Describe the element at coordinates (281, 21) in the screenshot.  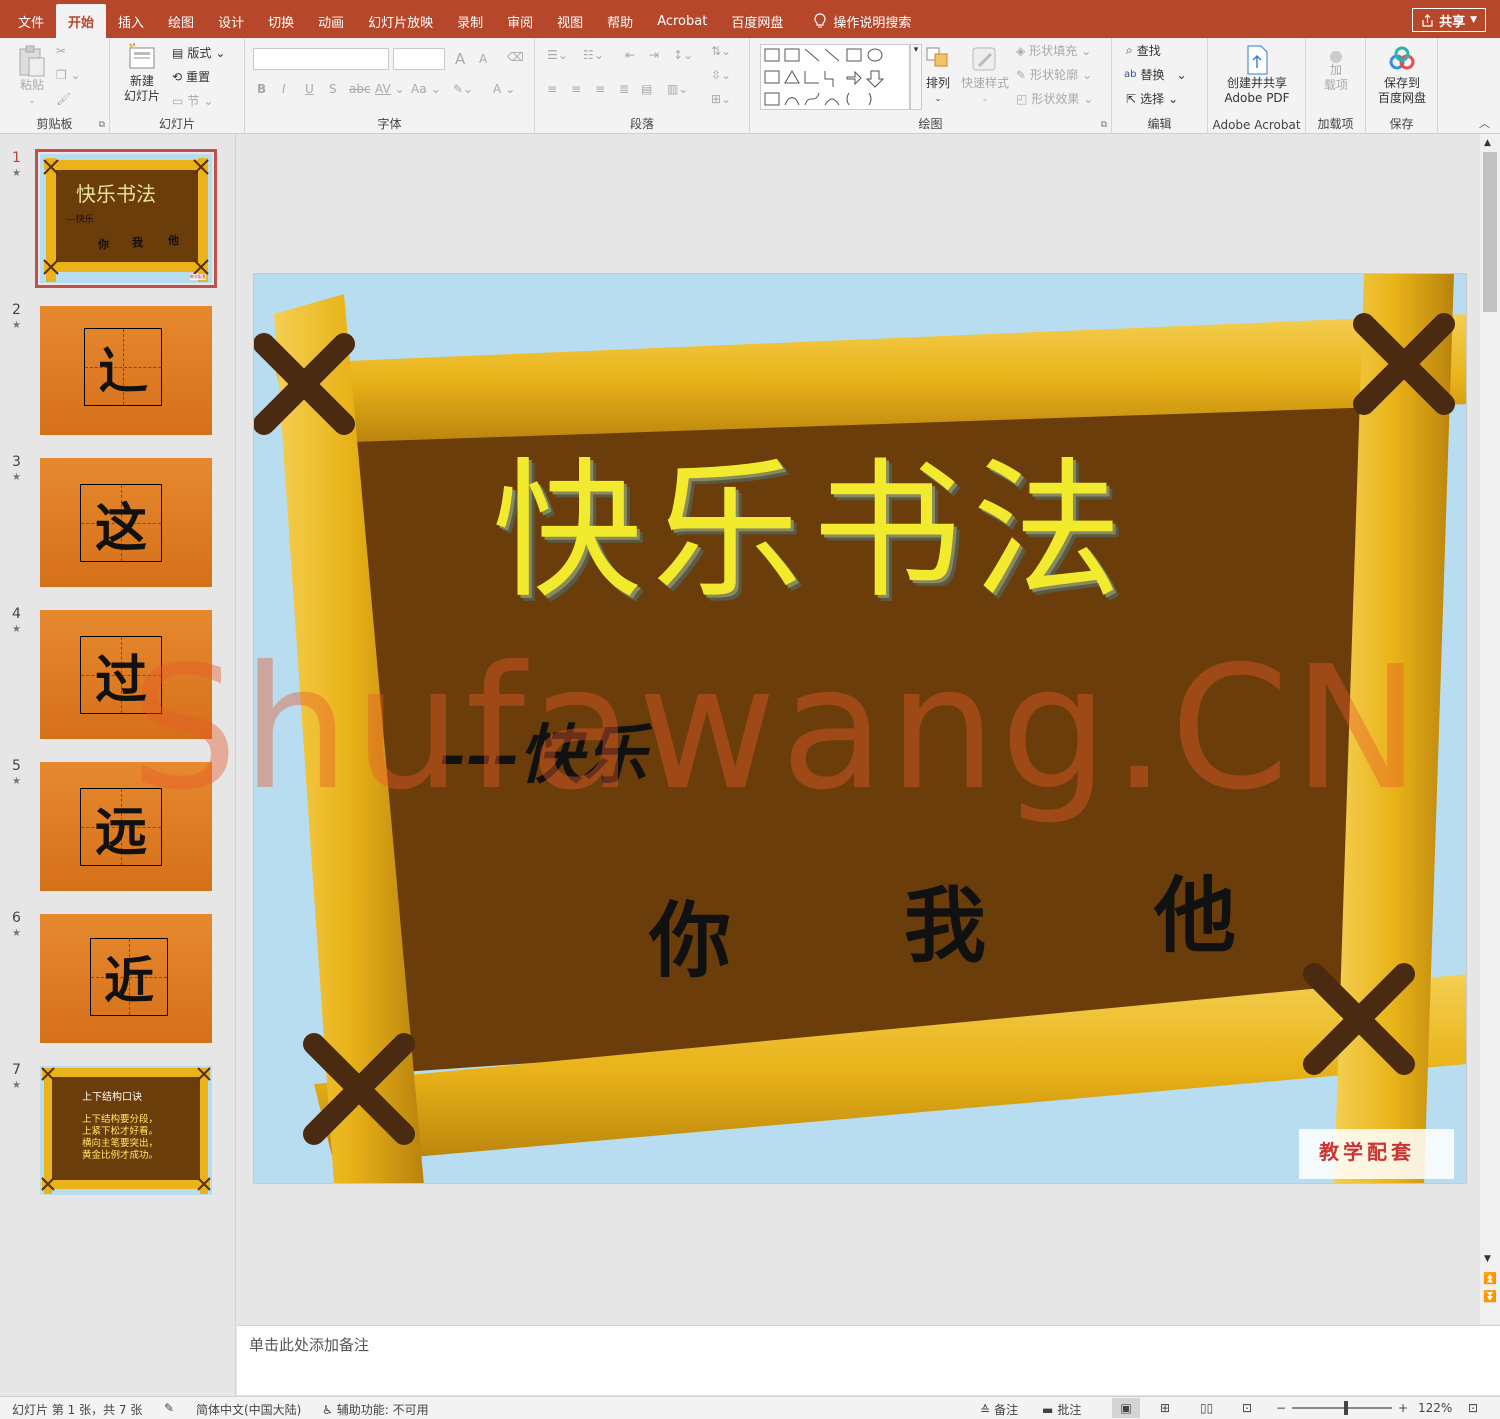
I see `tab-transitions: 切换` at that location.